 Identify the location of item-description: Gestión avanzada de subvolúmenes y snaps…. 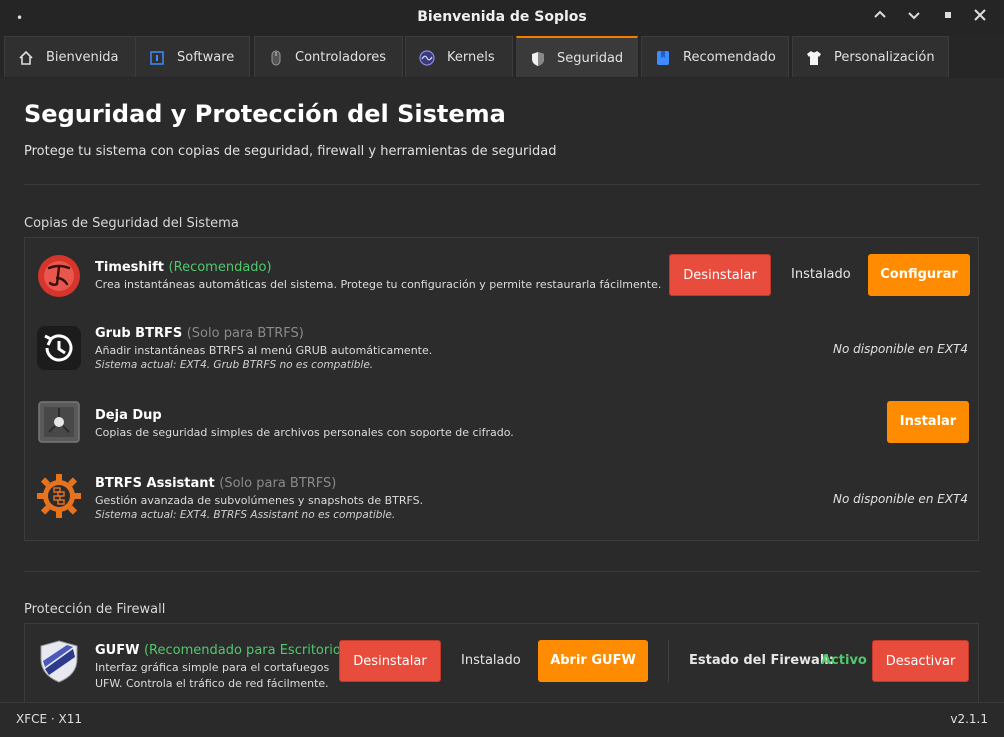
(259, 500).